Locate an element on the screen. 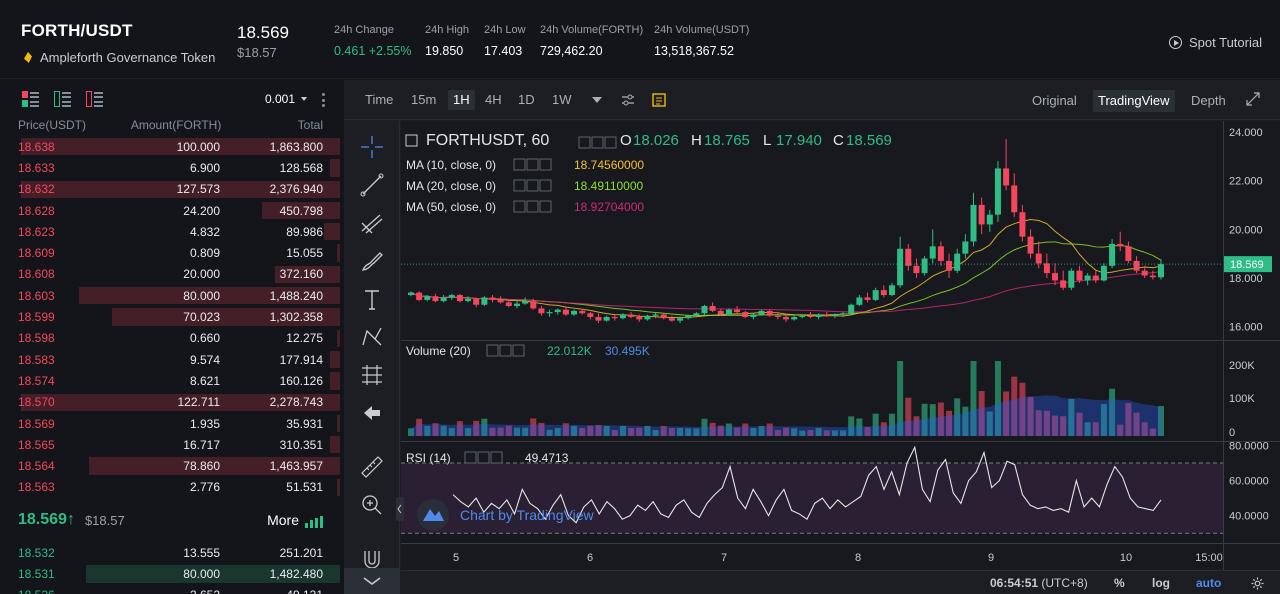  more-label: More is located at coordinates (283, 520).